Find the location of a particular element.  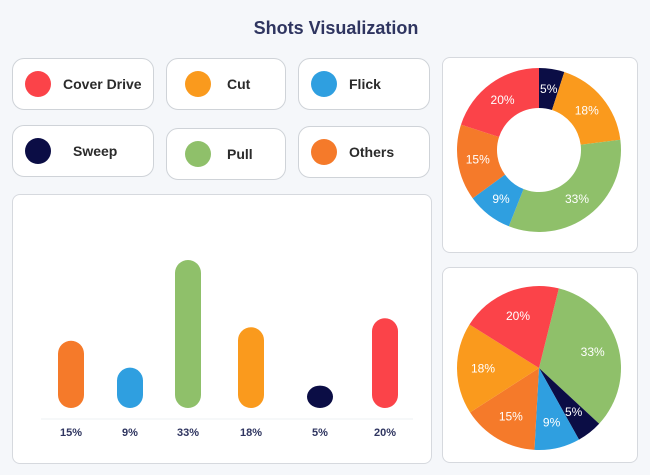

donut-chart: 5% 18% 33% 9% 15% 20% is located at coordinates (539, 150).